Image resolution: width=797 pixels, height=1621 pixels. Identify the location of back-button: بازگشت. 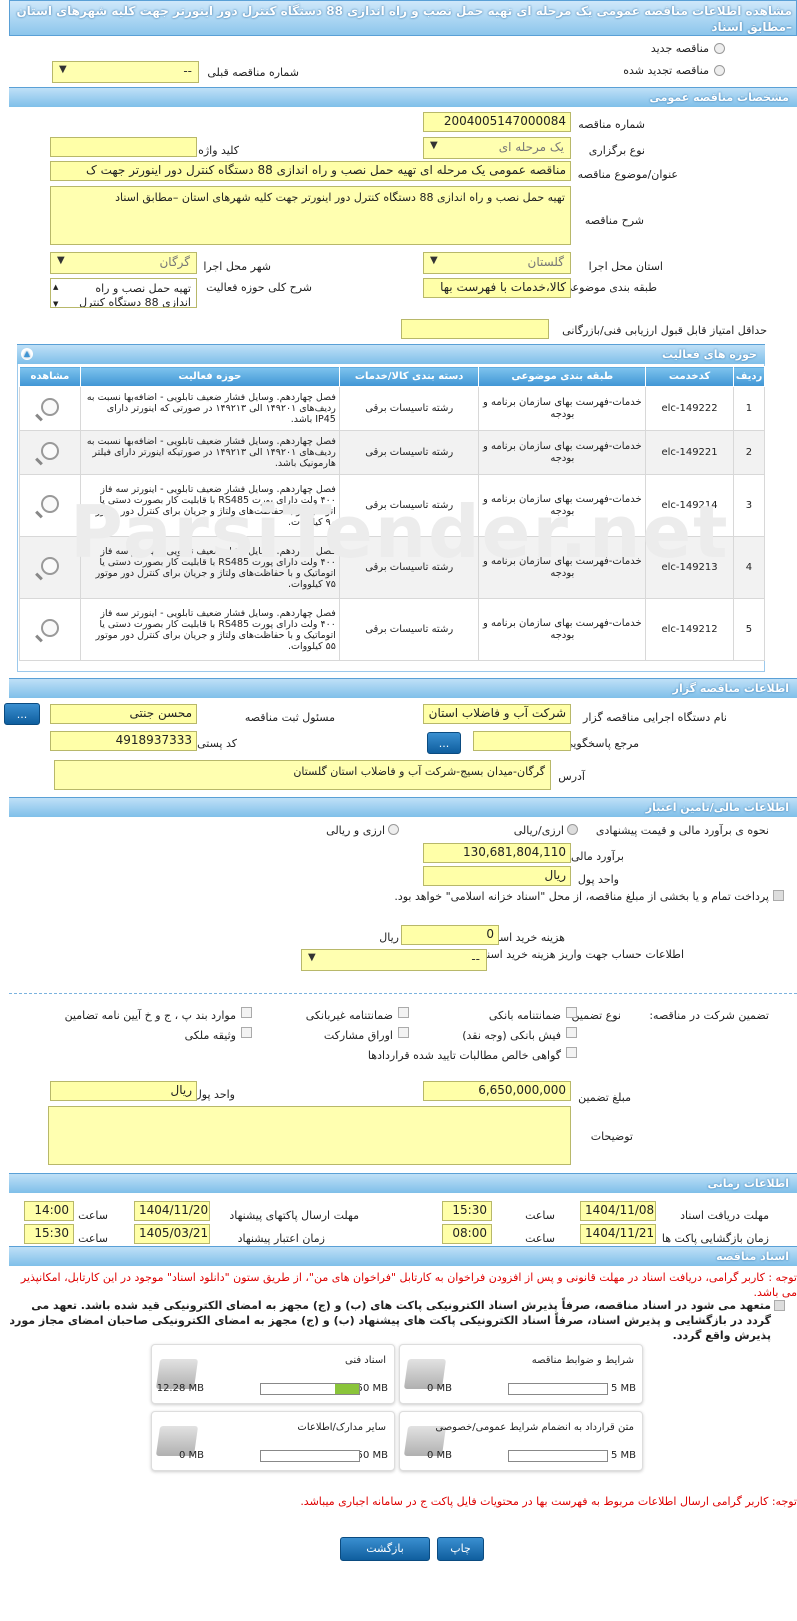
(385, 1549).